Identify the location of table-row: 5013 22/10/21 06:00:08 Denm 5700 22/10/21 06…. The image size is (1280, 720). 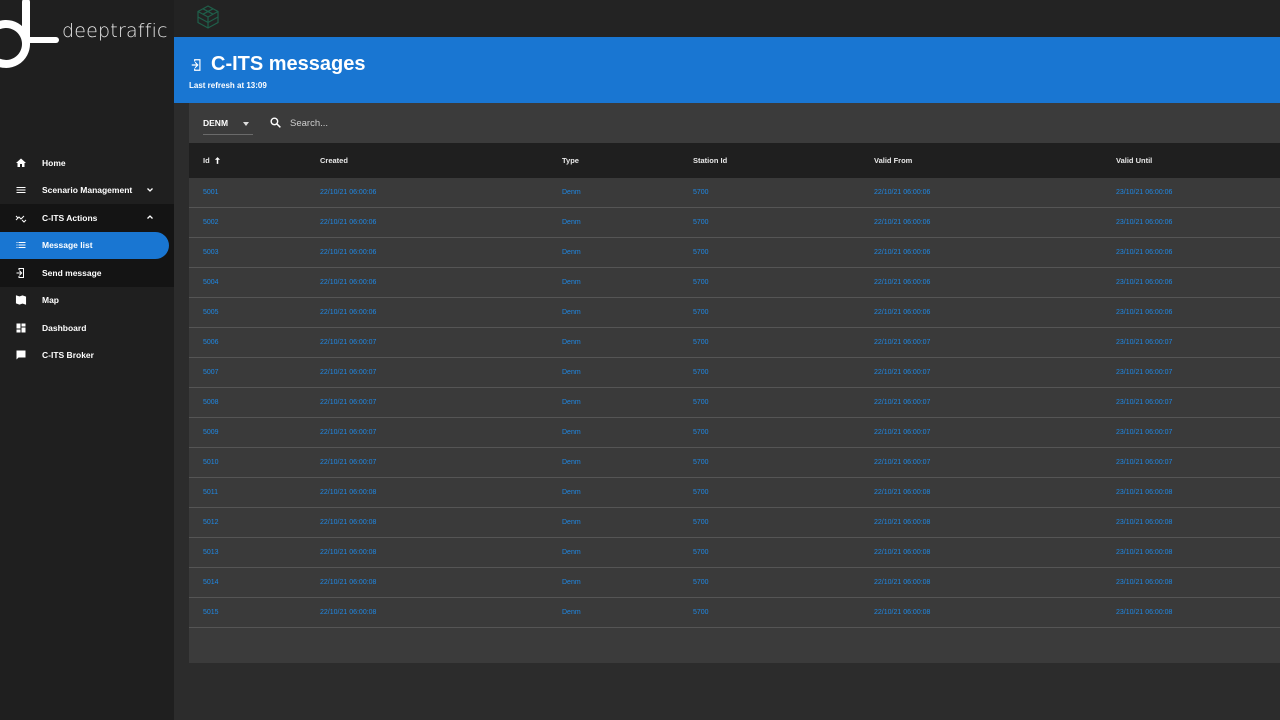
(734, 553).